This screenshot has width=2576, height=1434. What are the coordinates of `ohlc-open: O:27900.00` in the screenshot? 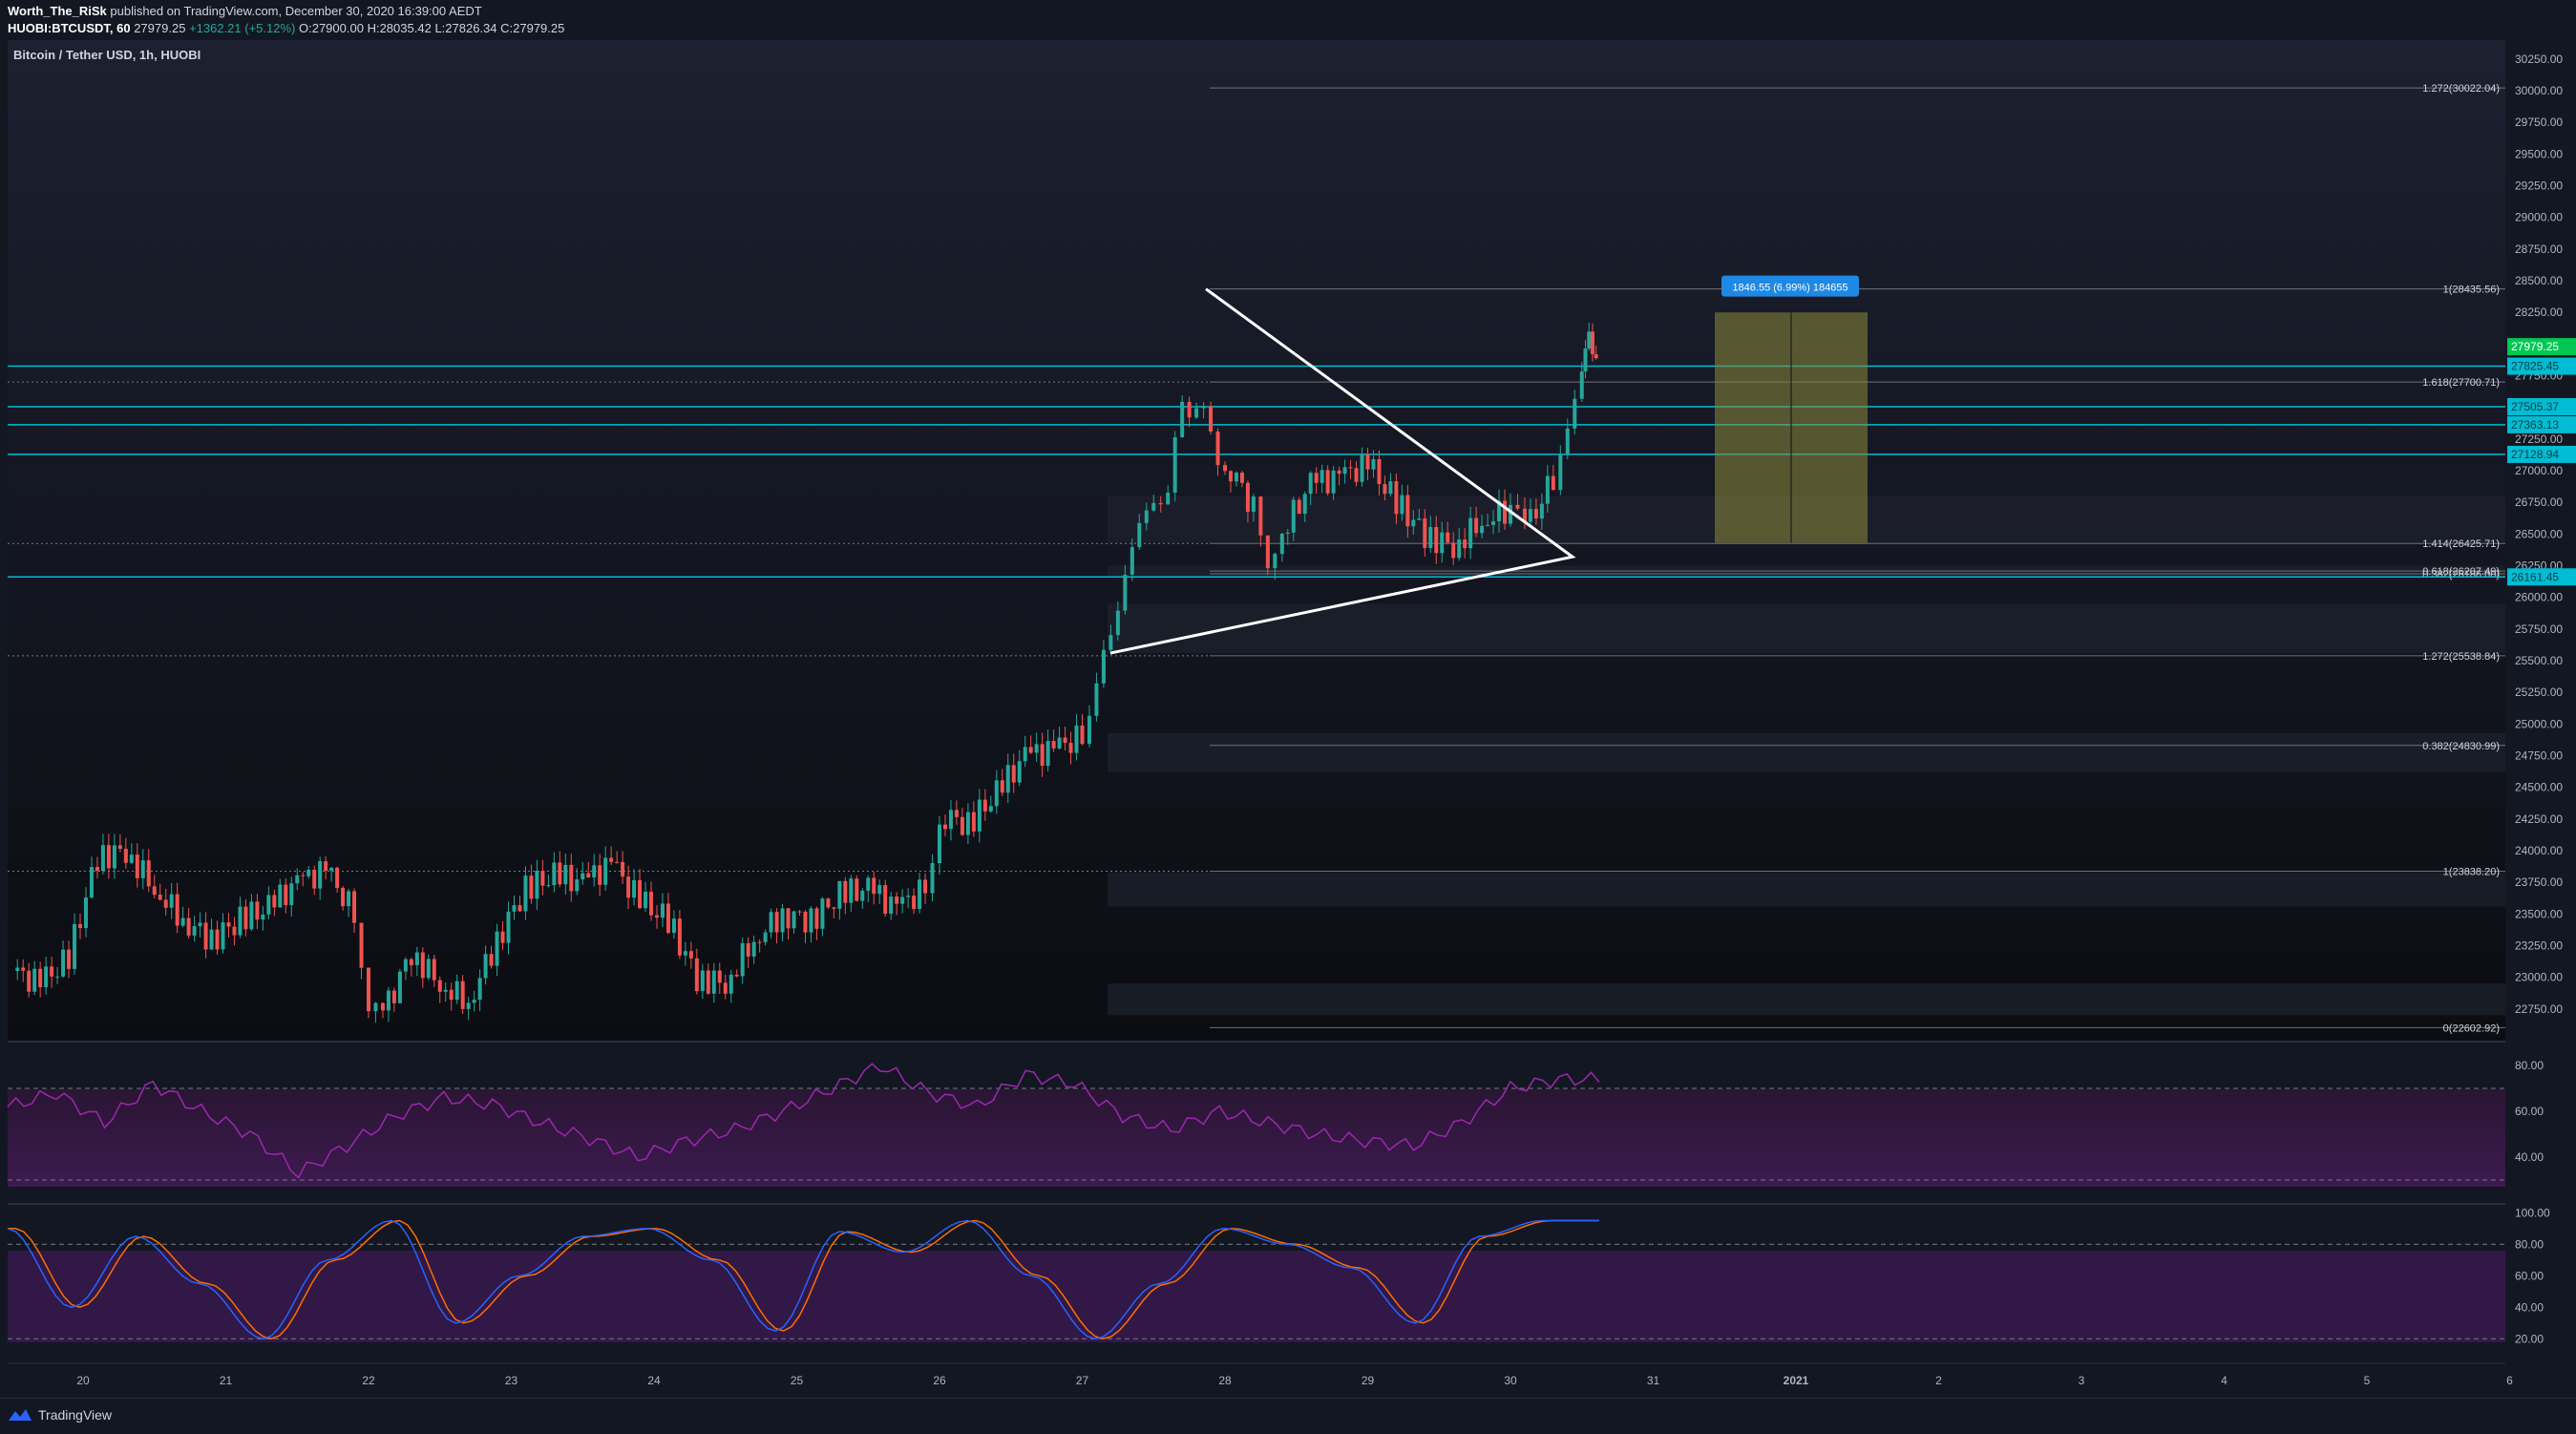 It's located at (331, 28).